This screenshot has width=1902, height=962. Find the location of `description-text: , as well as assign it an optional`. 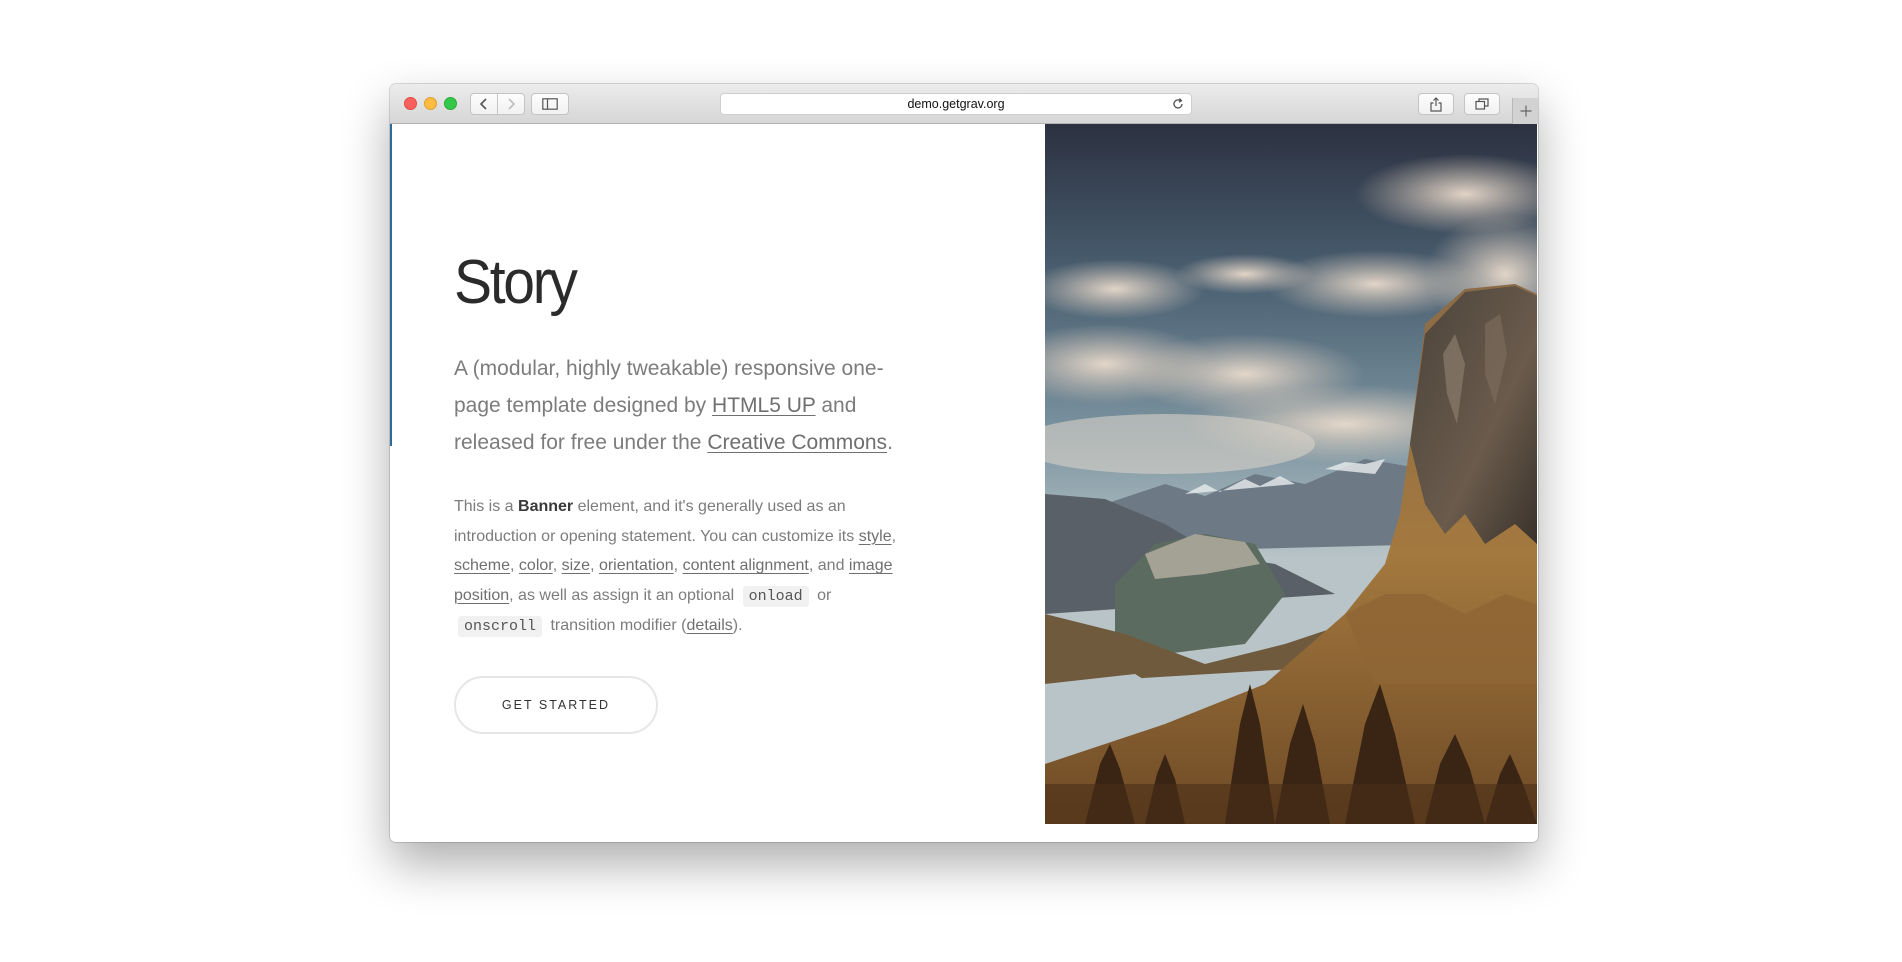

description-text: , as well as assign it an optional is located at coordinates (624, 595).